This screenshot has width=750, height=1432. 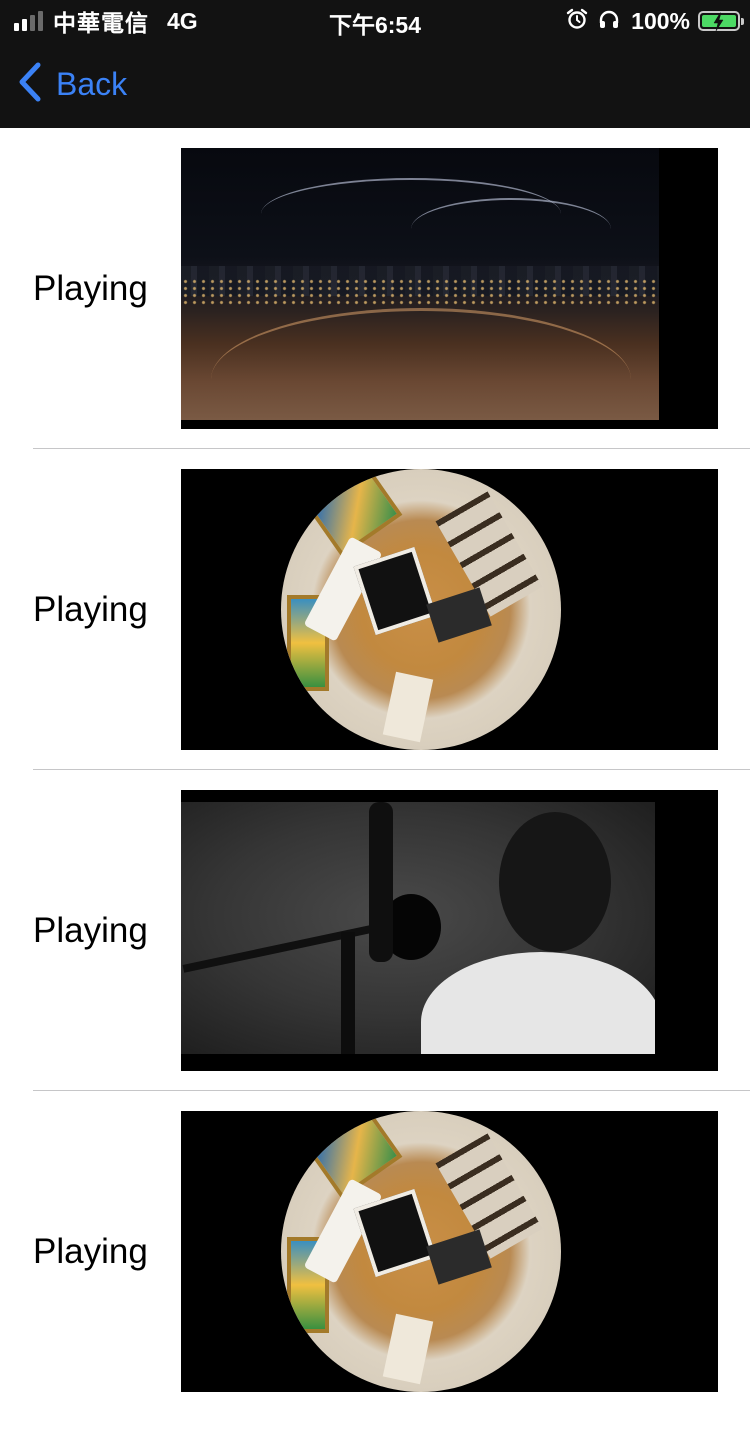 What do you see at coordinates (375, 84) in the screenshot?
I see `navigation-bar: Back` at bounding box center [375, 84].